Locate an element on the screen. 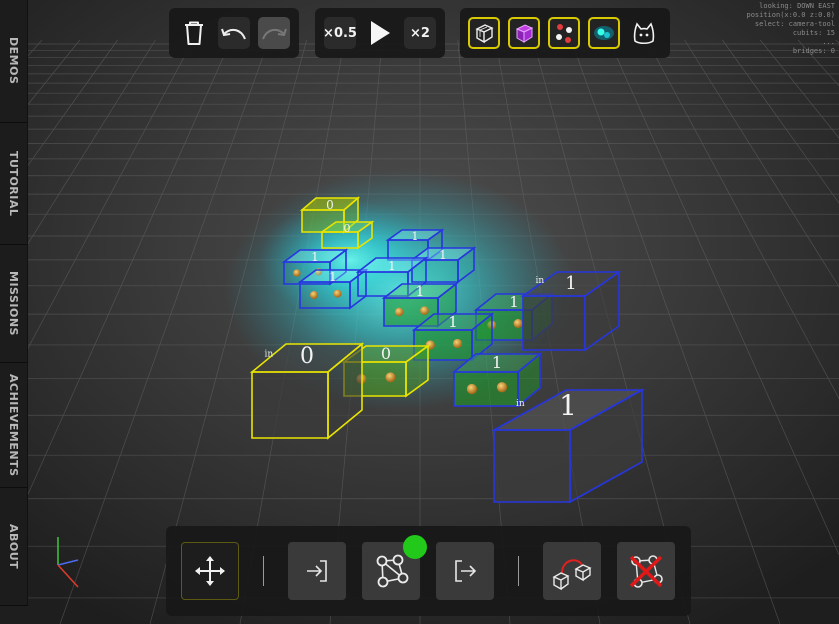 This screenshot has height=624, width=839. tab-label: ABOUT is located at coordinates (13, 546).